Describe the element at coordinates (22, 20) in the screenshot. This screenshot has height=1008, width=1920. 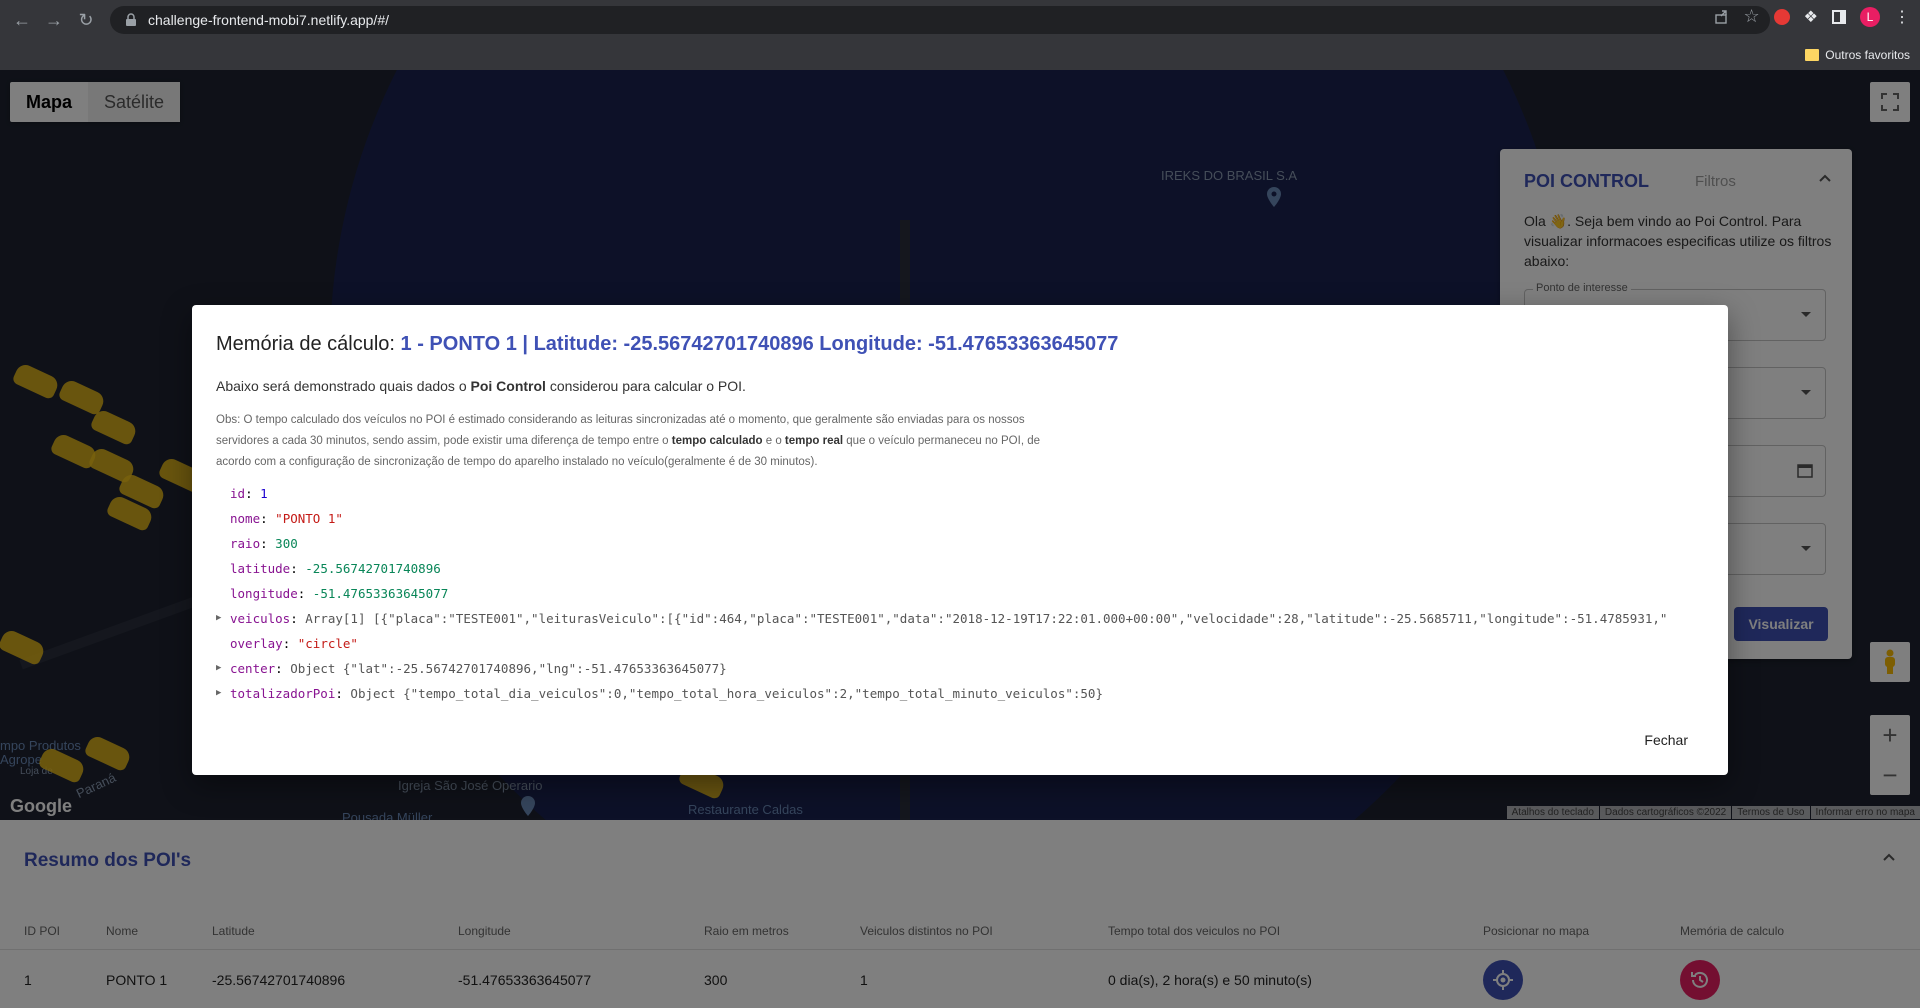
I see `back-icon: ←` at that location.